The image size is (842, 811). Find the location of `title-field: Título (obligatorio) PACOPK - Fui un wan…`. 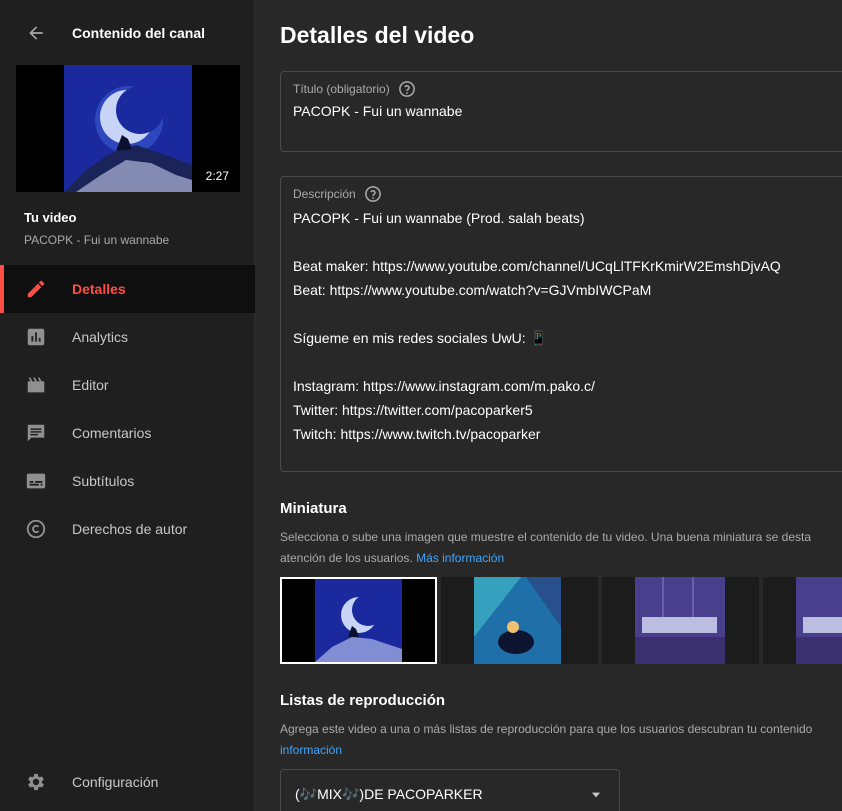

title-field: Título (obligatorio) PACOPK - Fui un wan… is located at coordinates (561, 111).